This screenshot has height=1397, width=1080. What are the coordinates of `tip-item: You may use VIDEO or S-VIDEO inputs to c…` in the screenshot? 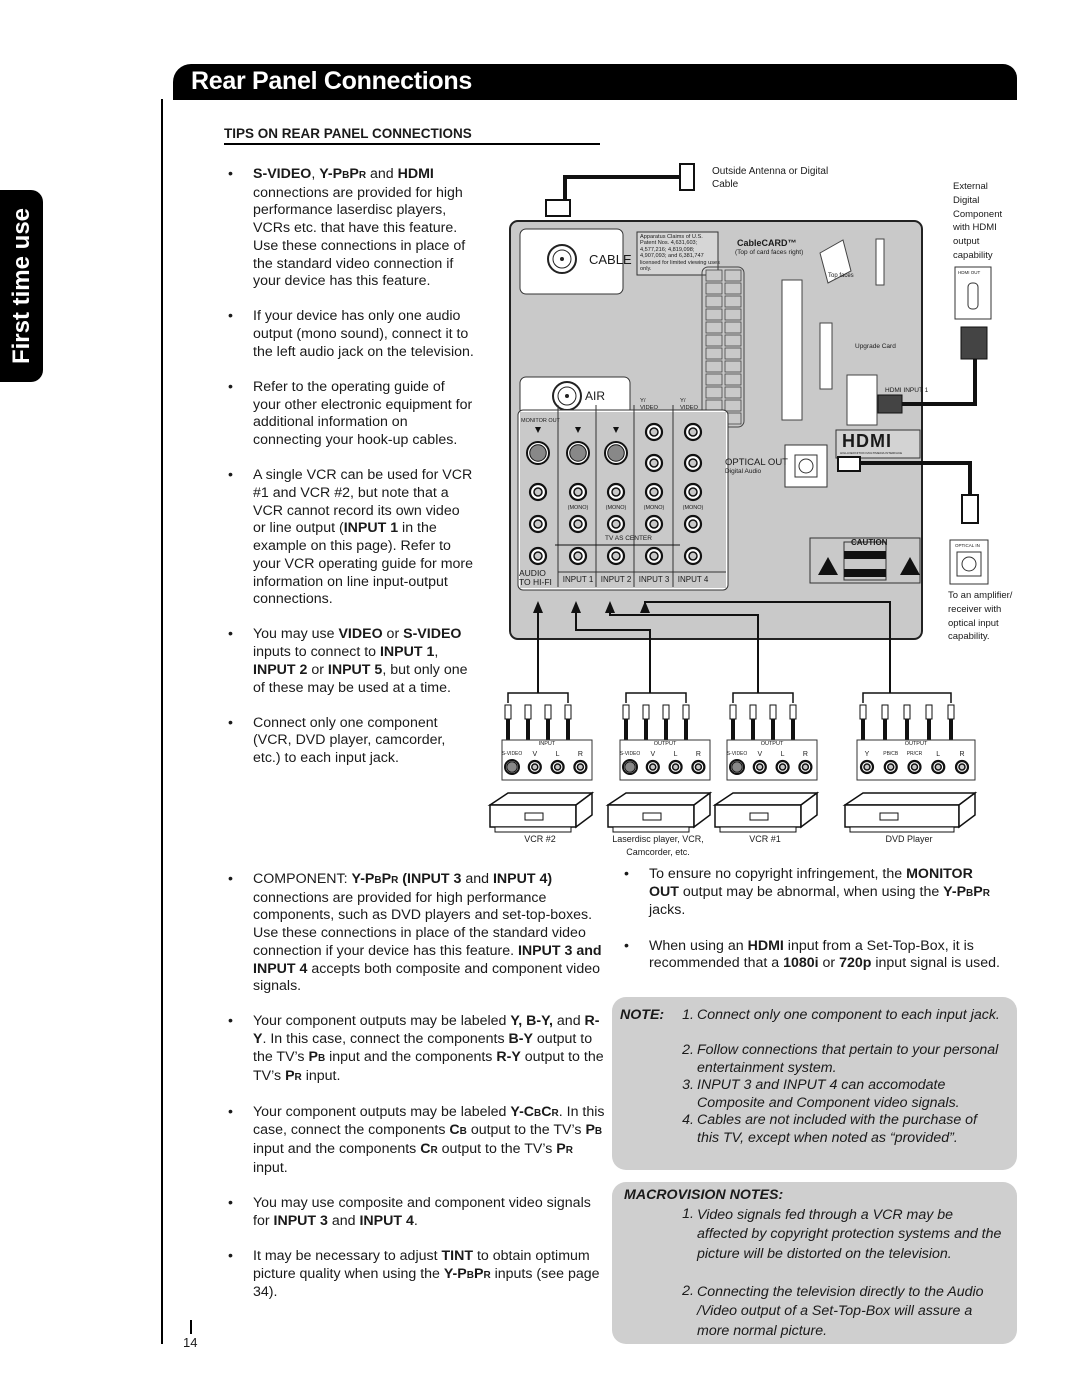 It's located at (351, 661).